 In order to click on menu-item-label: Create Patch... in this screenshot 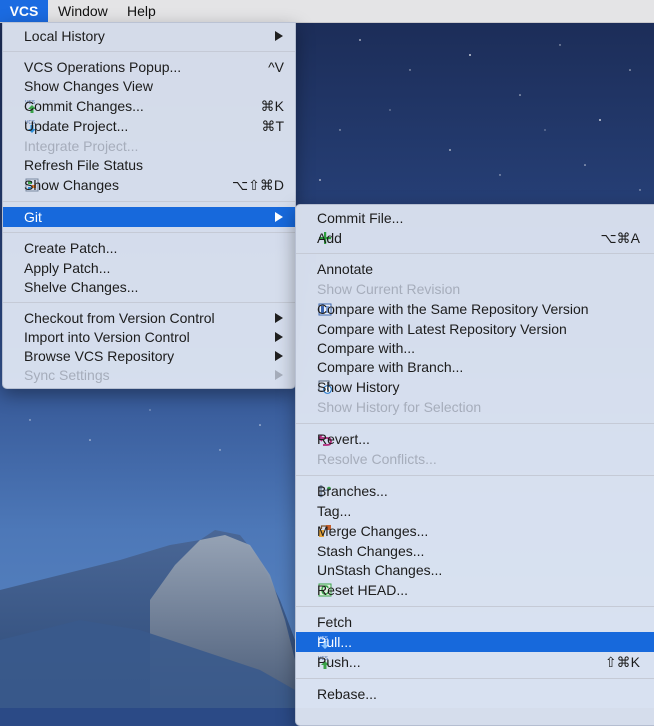, I will do `click(71, 248)`.